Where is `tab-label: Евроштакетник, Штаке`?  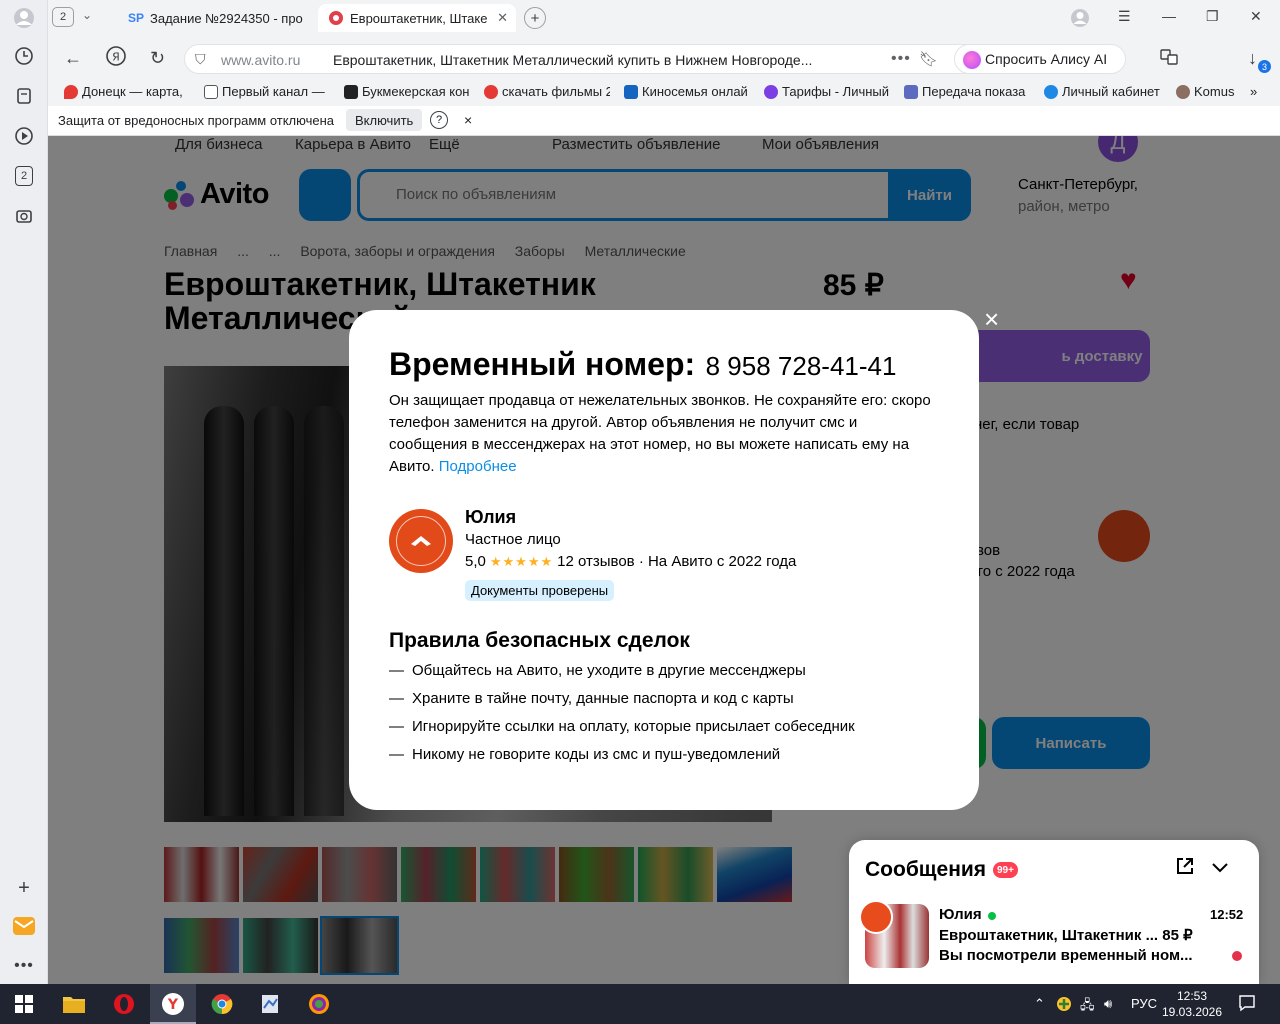
tab-label: Евроштакетник, Штаке is located at coordinates (419, 18).